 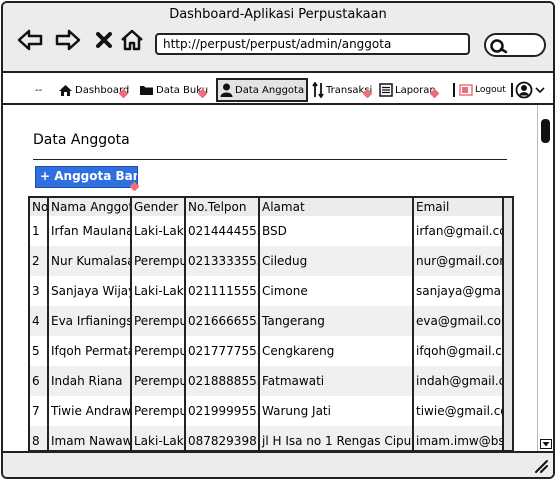 I want to click on cell: 0216666555, so click(x=222, y=321).